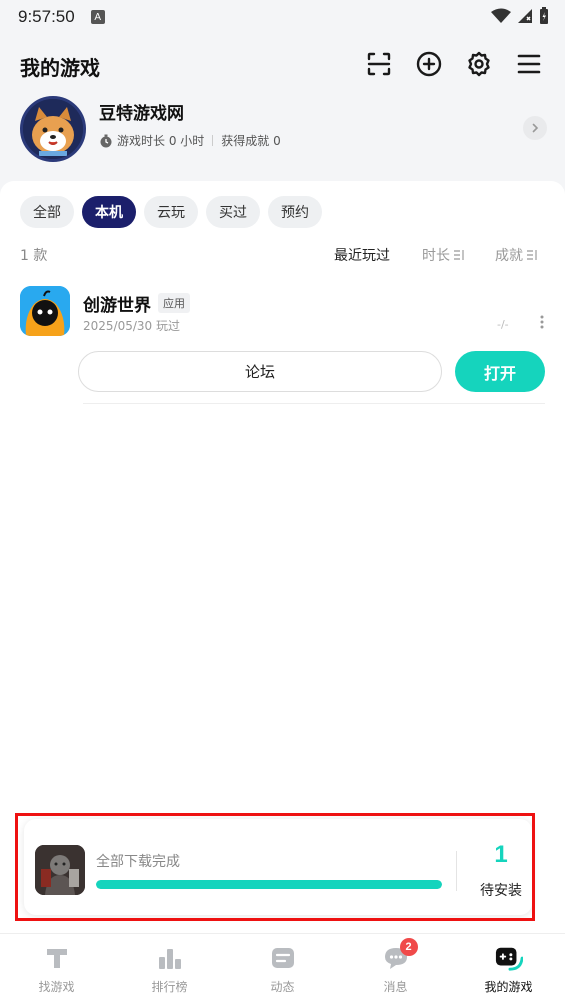 The width and height of the screenshot is (565, 1004). Describe the element at coordinates (109, 212) in the screenshot. I see `tab-local: 本机` at that location.